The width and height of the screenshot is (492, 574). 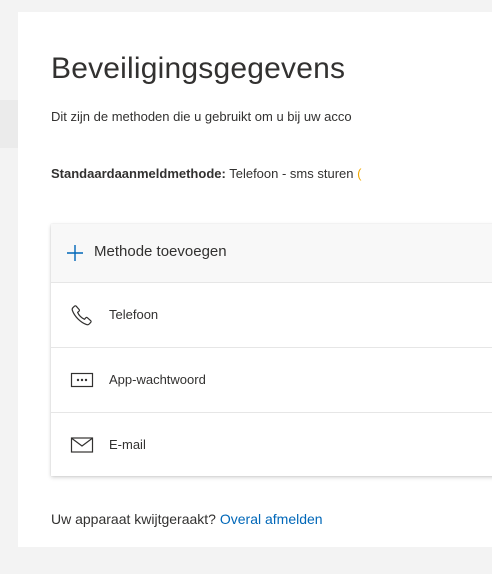 I want to click on method-label-app-password: App-wachtwoord, so click(x=157, y=379).